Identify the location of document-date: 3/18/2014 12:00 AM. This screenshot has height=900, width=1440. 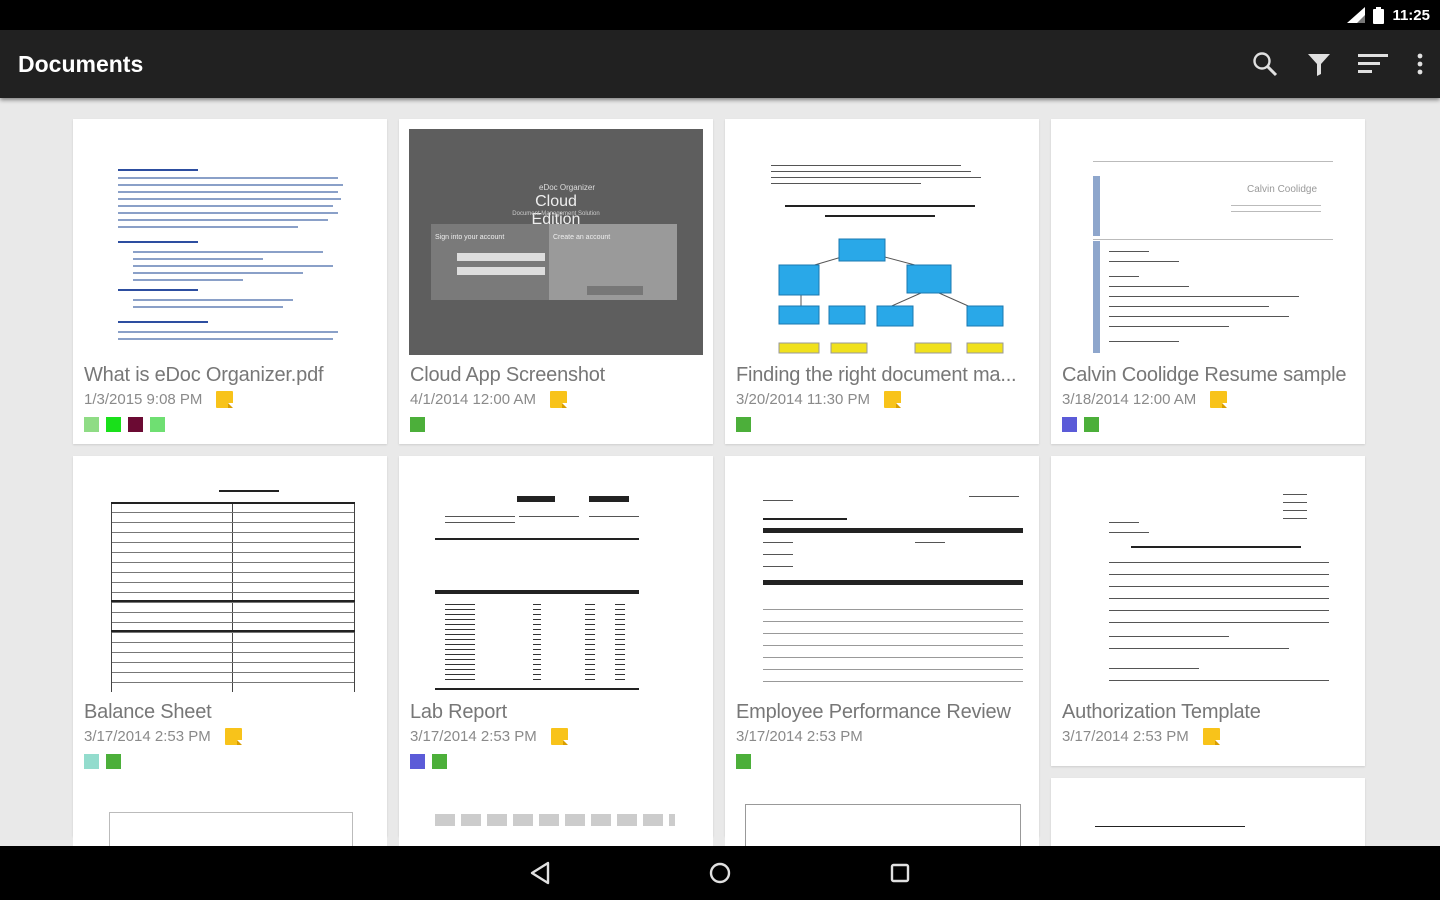
(1129, 399).